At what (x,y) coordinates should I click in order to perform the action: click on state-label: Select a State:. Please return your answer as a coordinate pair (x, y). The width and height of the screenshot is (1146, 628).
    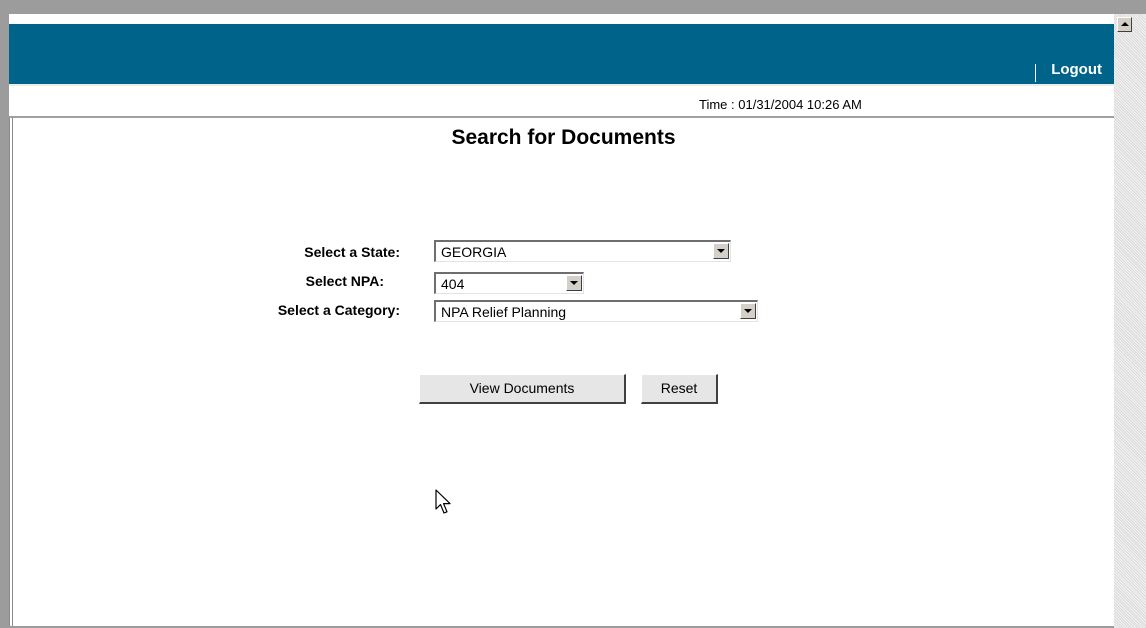
    Looking at the image, I should click on (352, 252).